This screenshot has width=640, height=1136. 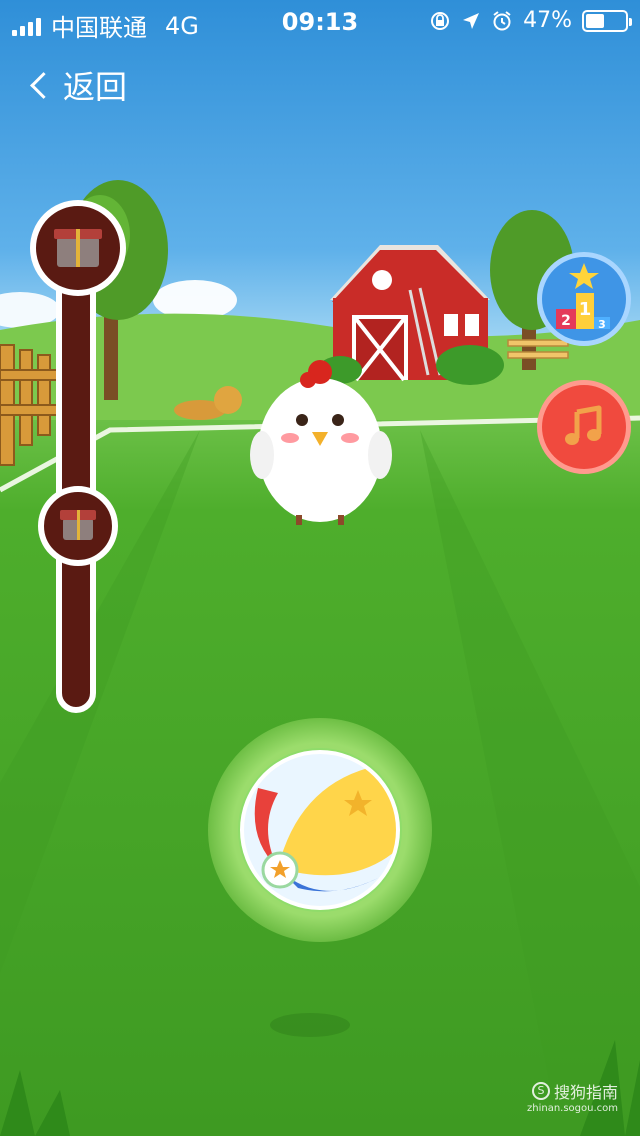 I want to click on ball-throw-button, so click(x=320, y=830).